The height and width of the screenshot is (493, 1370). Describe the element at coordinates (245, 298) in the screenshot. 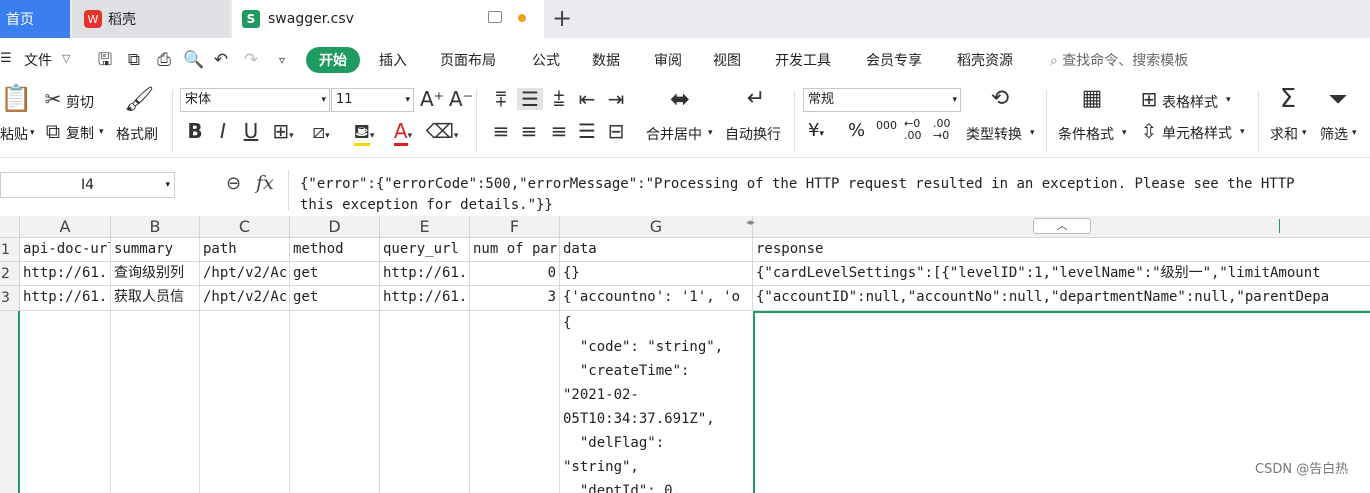

I see `cell-c3: /hpt/v2/Ac` at that location.